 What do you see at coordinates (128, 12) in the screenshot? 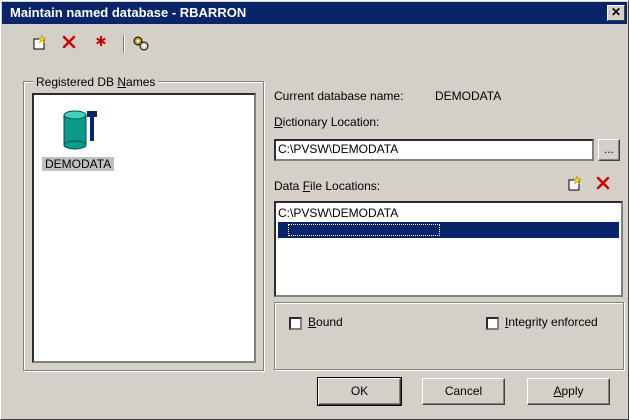
I see `window-title: Maintain named database - RBARRON` at bounding box center [128, 12].